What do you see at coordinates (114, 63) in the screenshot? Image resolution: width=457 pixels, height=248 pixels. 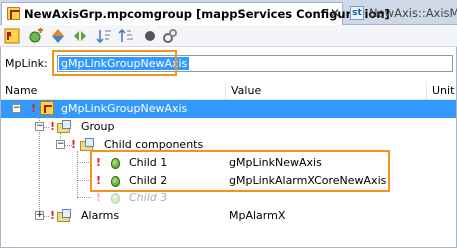 I see `mplink-highlight` at bounding box center [114, 63].